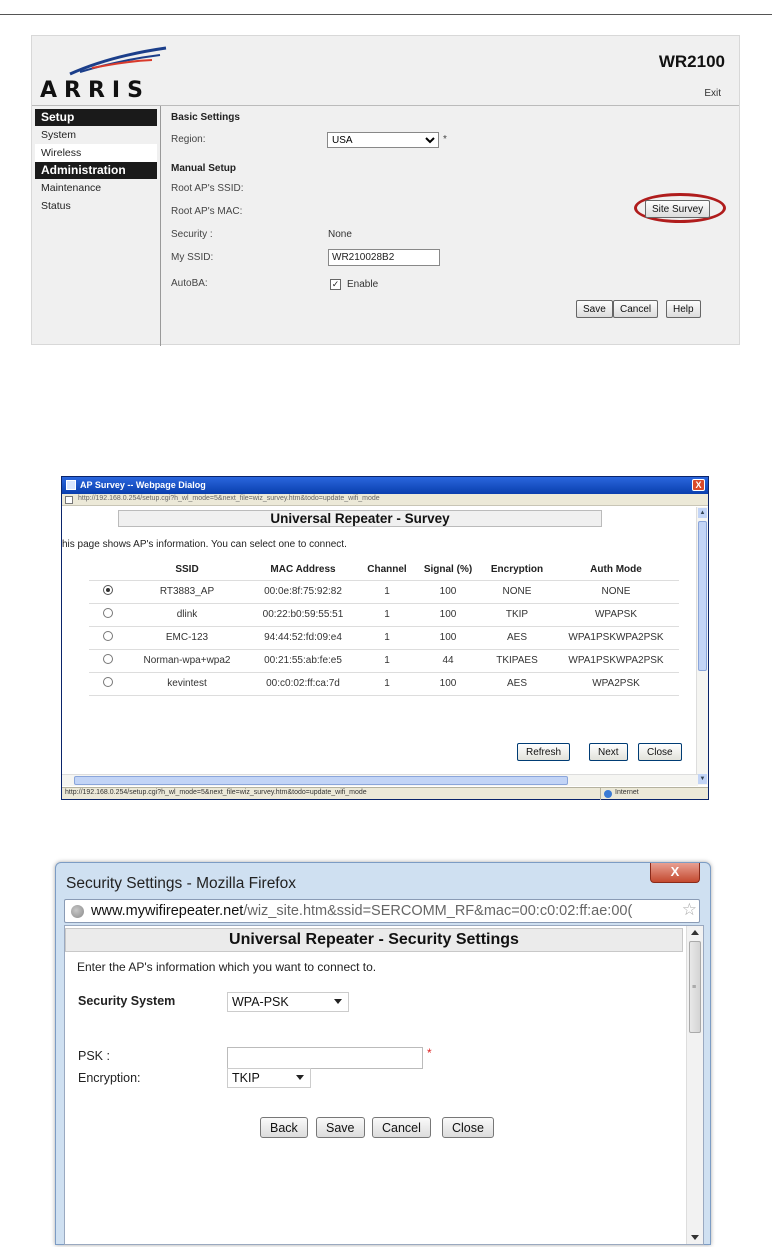 This screenshot has width=772, height=1247. Describe the element at coordinates (303, 592) in the screenshot. I see `mac-cell: 00:0e:8f:75:92:82` at that location.